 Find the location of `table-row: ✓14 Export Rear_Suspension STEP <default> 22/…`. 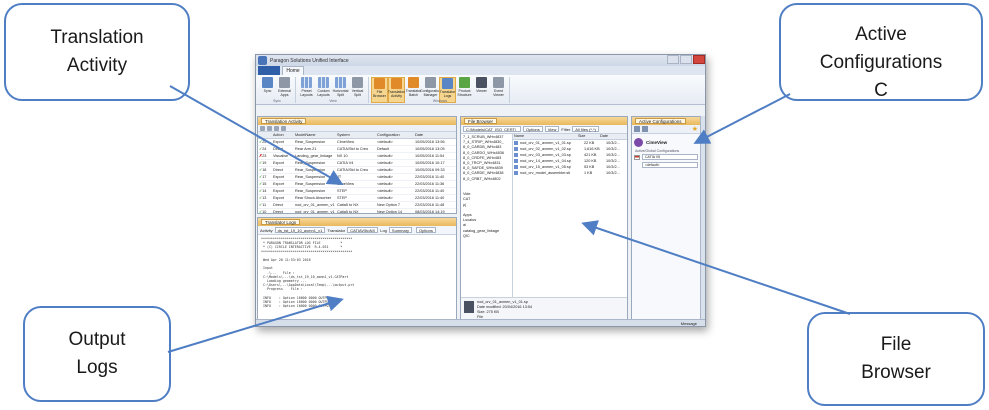

table-row: ✓14 Export Rear_Suspension STEP <default> 22/… is located at coordinates (357, 191).